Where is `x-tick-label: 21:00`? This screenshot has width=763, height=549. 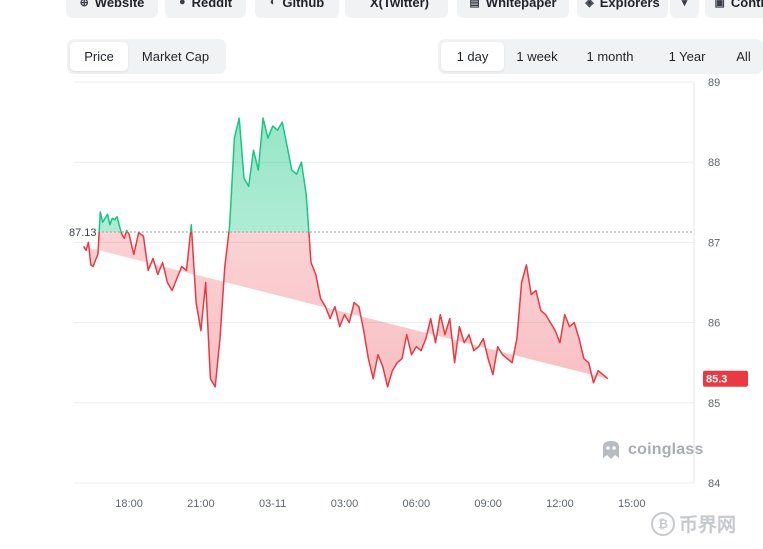
x-tick-label: 21:00 is located at coordinates (201, 504).